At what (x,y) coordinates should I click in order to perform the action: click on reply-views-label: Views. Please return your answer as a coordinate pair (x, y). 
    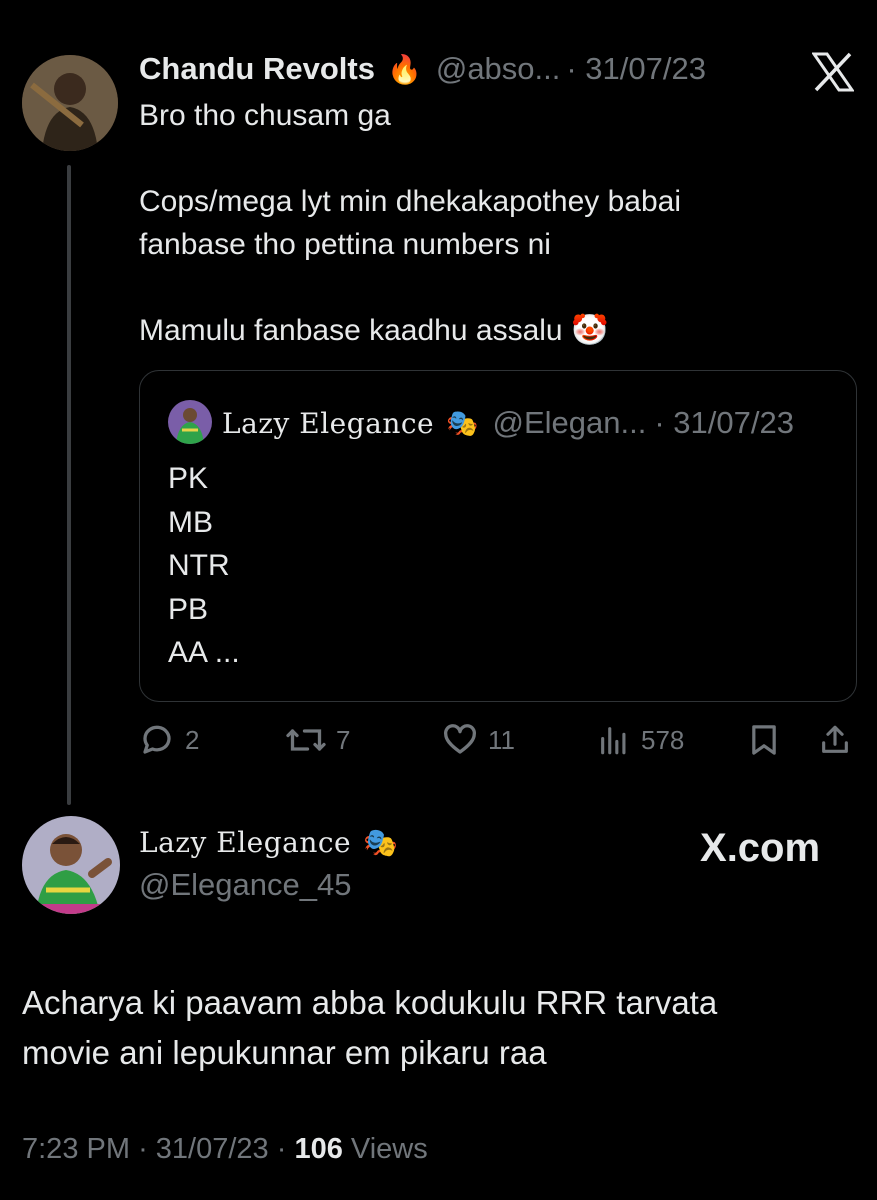
    Looking at the image, I should click on (389, 1149).